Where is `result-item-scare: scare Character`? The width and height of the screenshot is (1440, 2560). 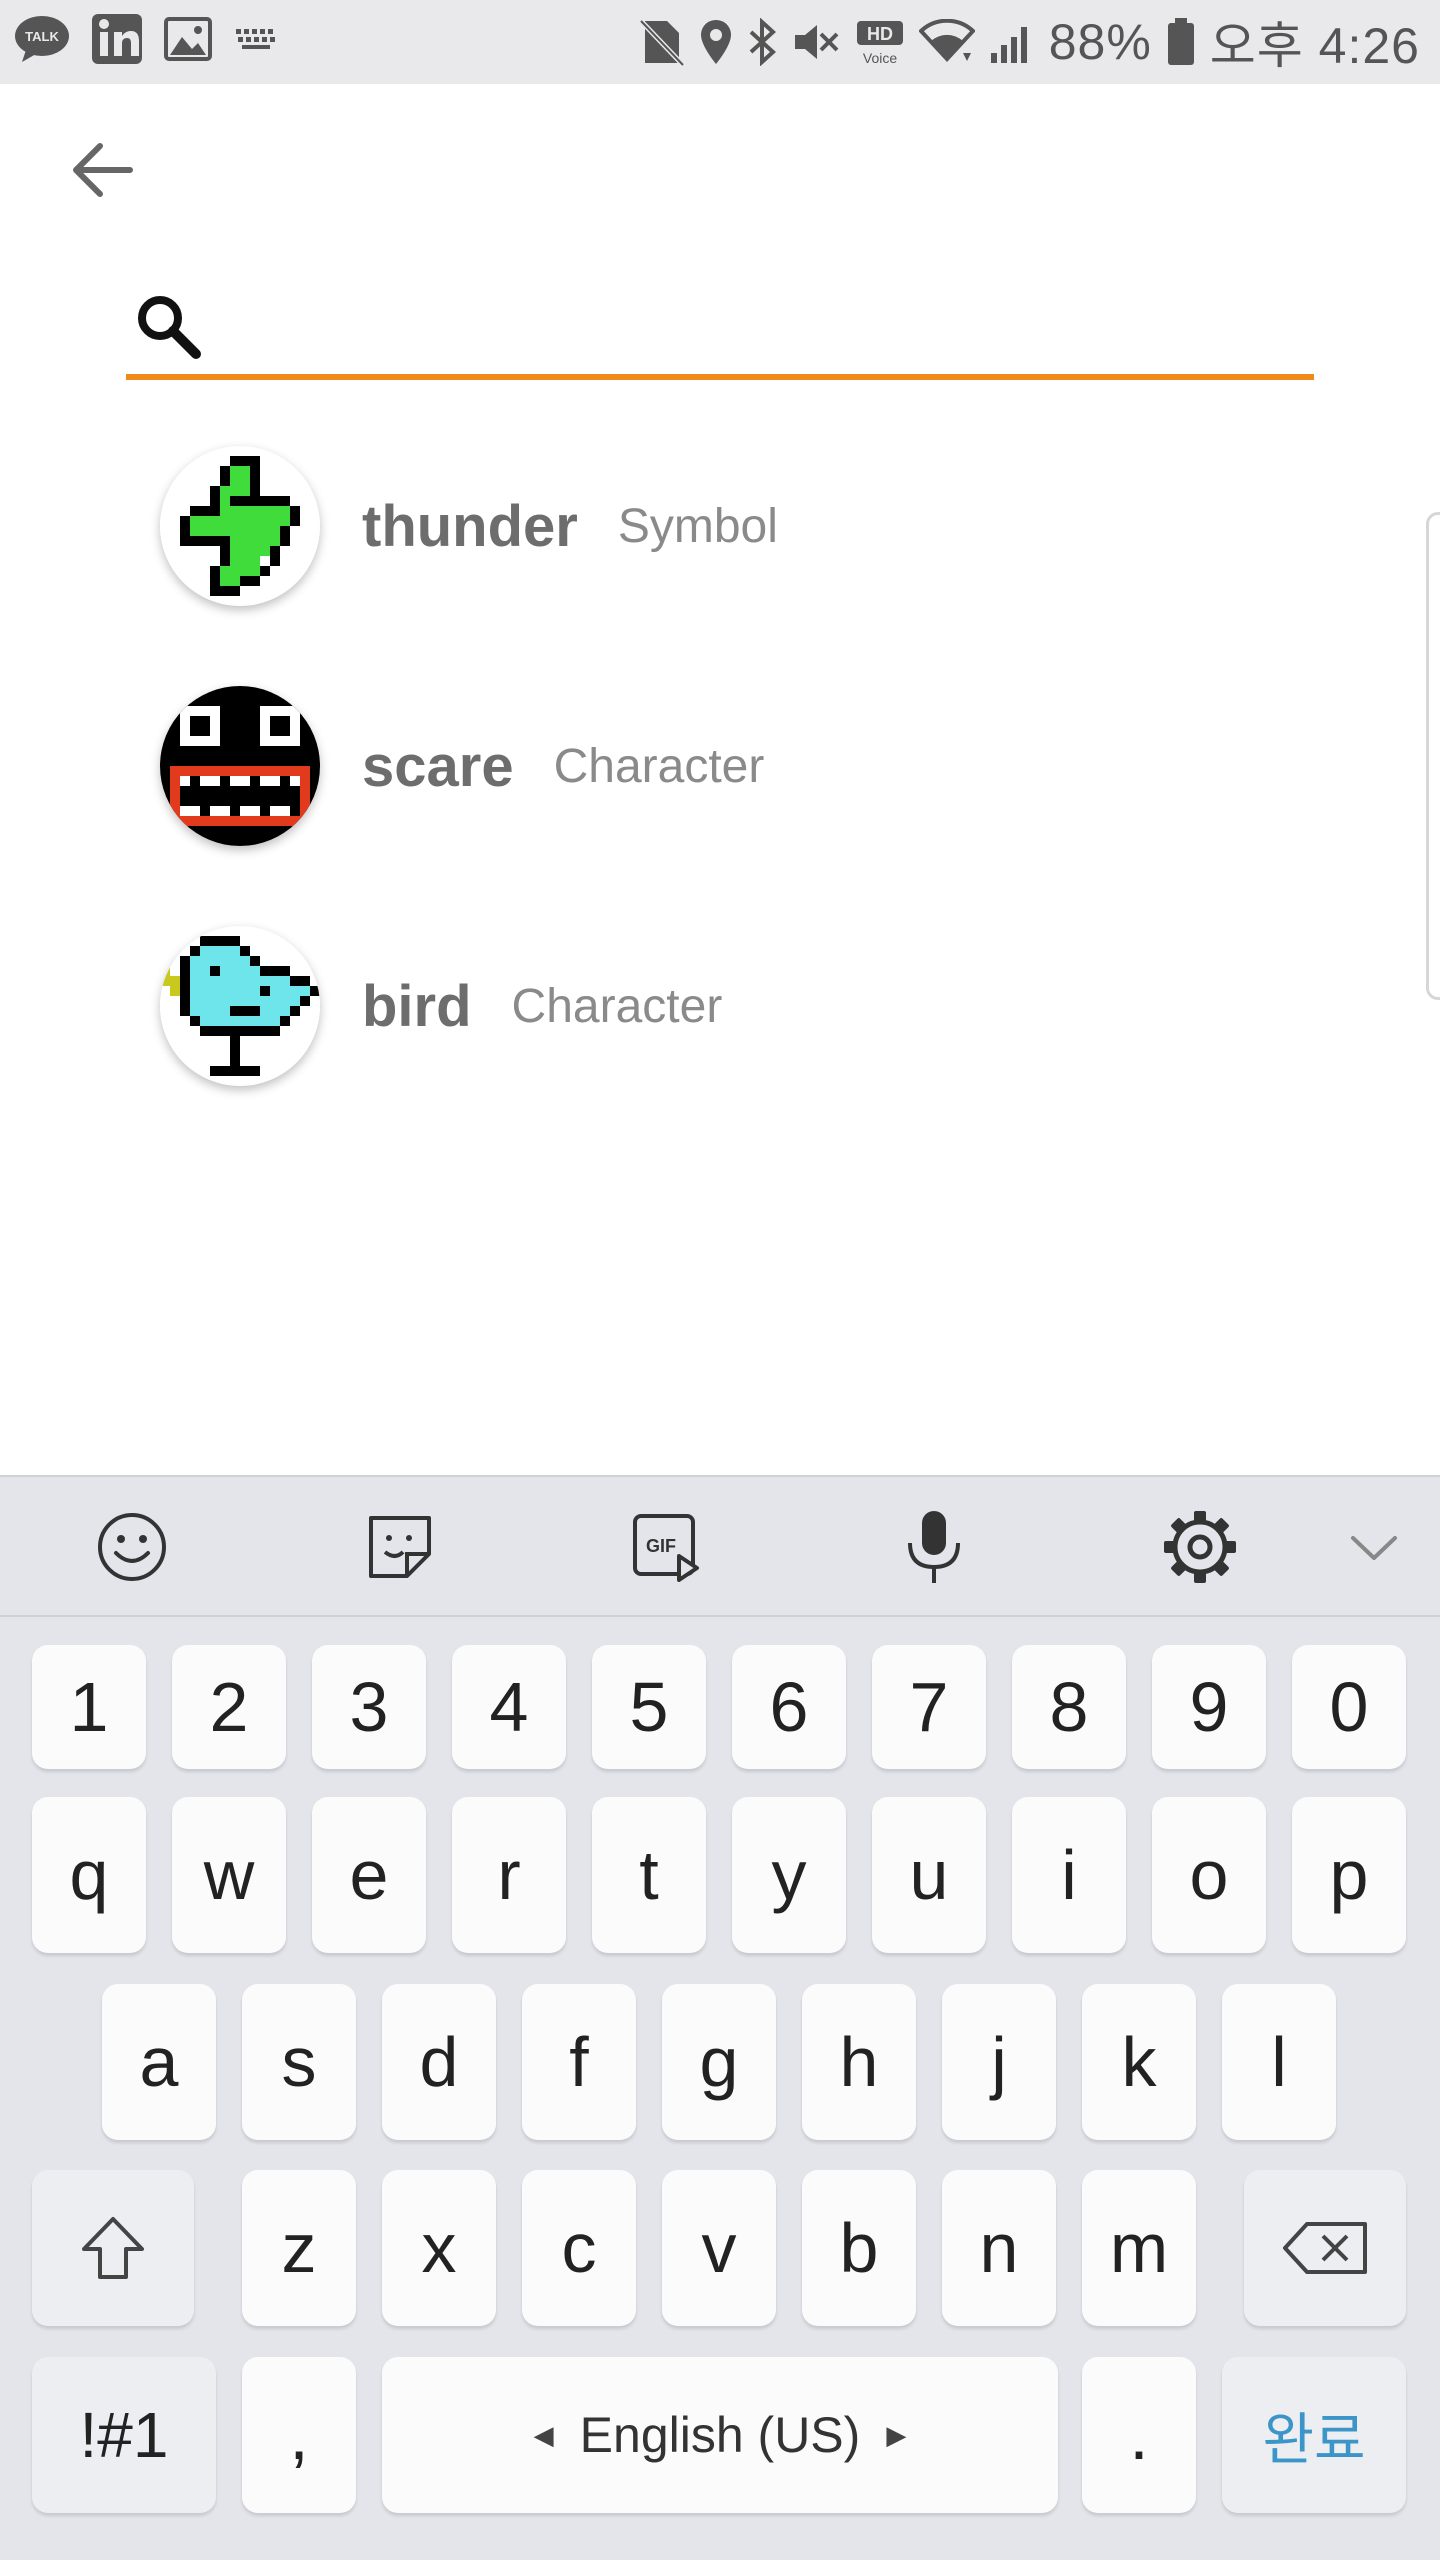 result-item-scare: scare Character is located at coordinates (710, 766).